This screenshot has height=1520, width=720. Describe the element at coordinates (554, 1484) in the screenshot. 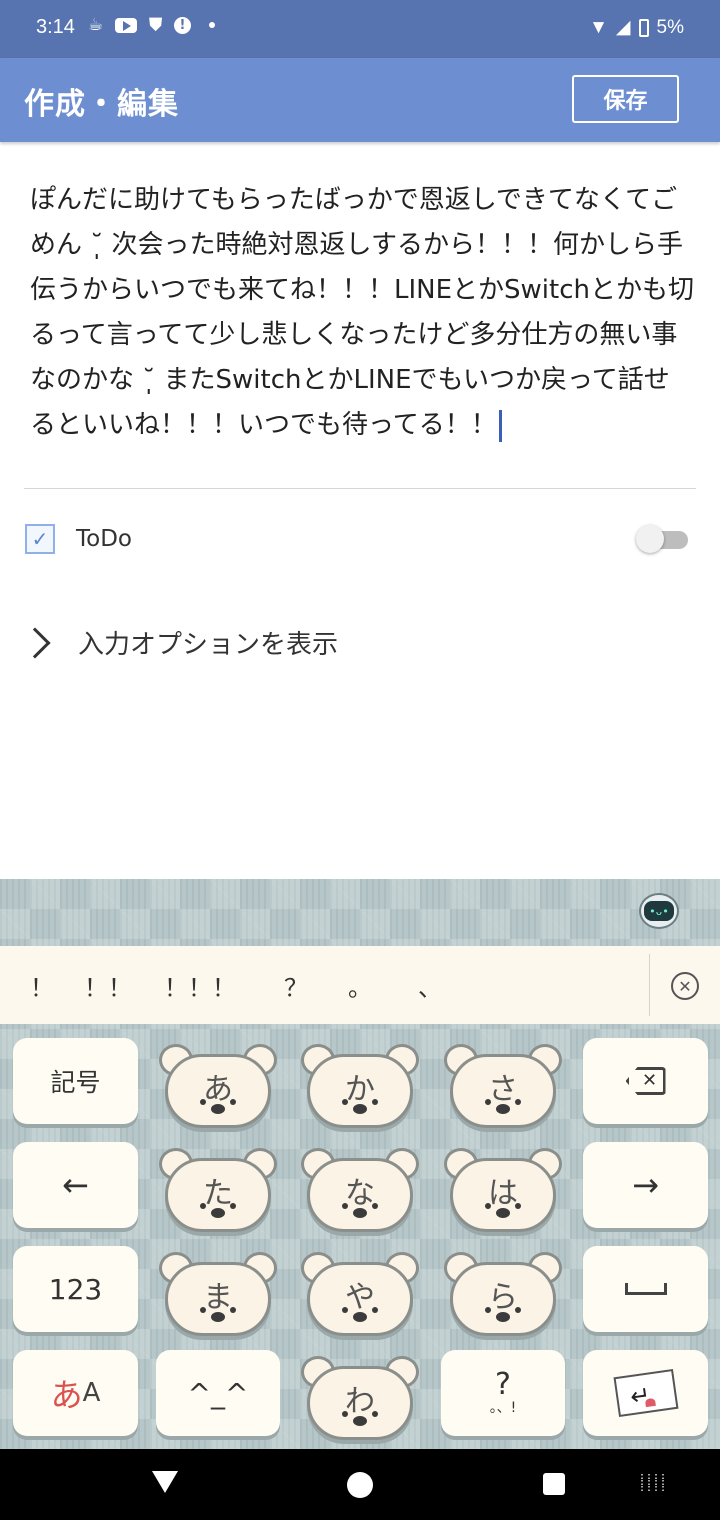

I see `recents-icon` at that location.